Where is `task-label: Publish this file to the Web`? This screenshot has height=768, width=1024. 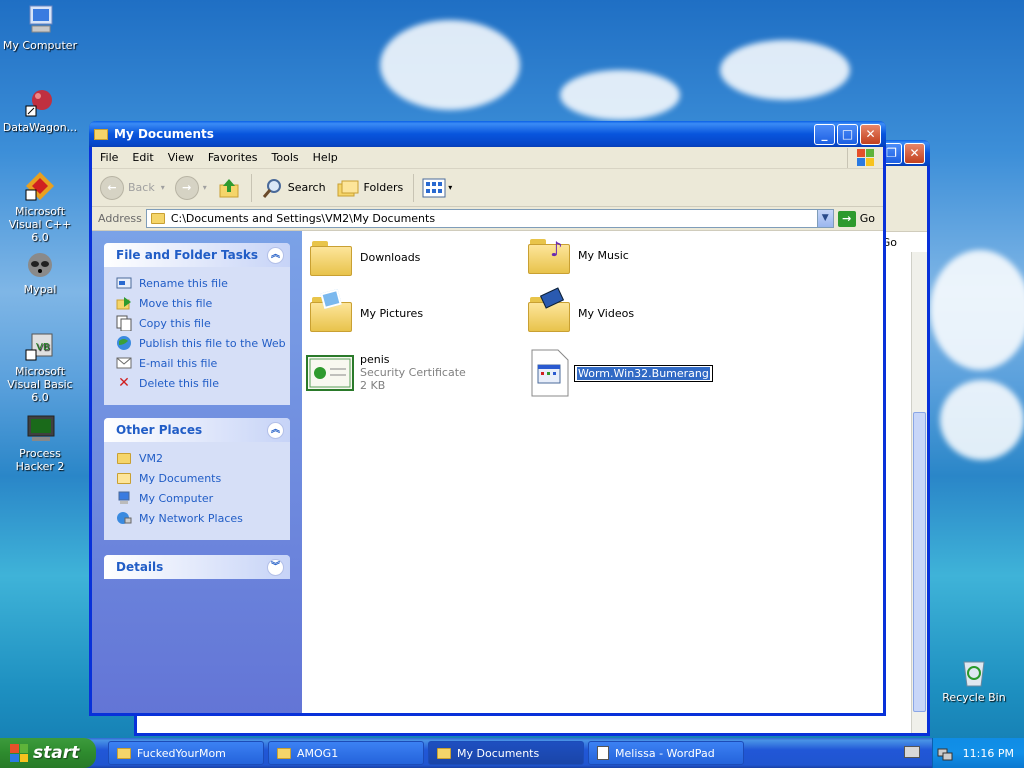 task-label: Publish this file to the Web is located at coordinates (212, 343).